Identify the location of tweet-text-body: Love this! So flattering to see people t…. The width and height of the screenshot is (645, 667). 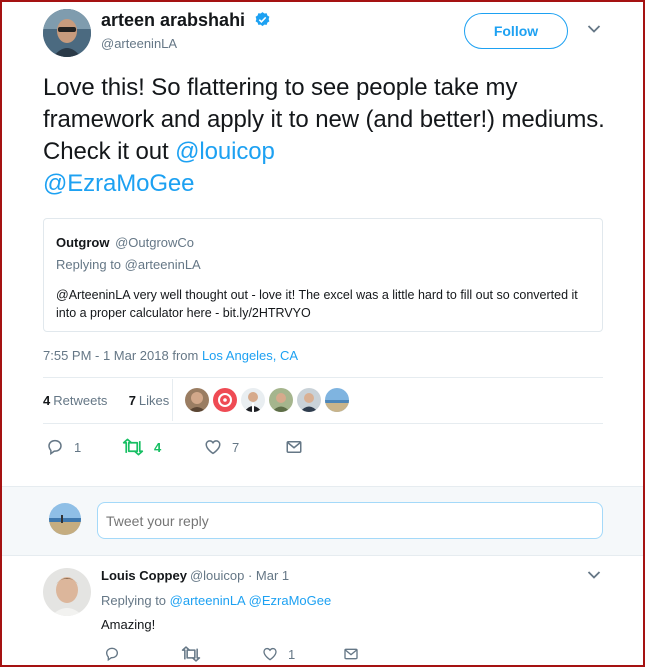
(324, 119).